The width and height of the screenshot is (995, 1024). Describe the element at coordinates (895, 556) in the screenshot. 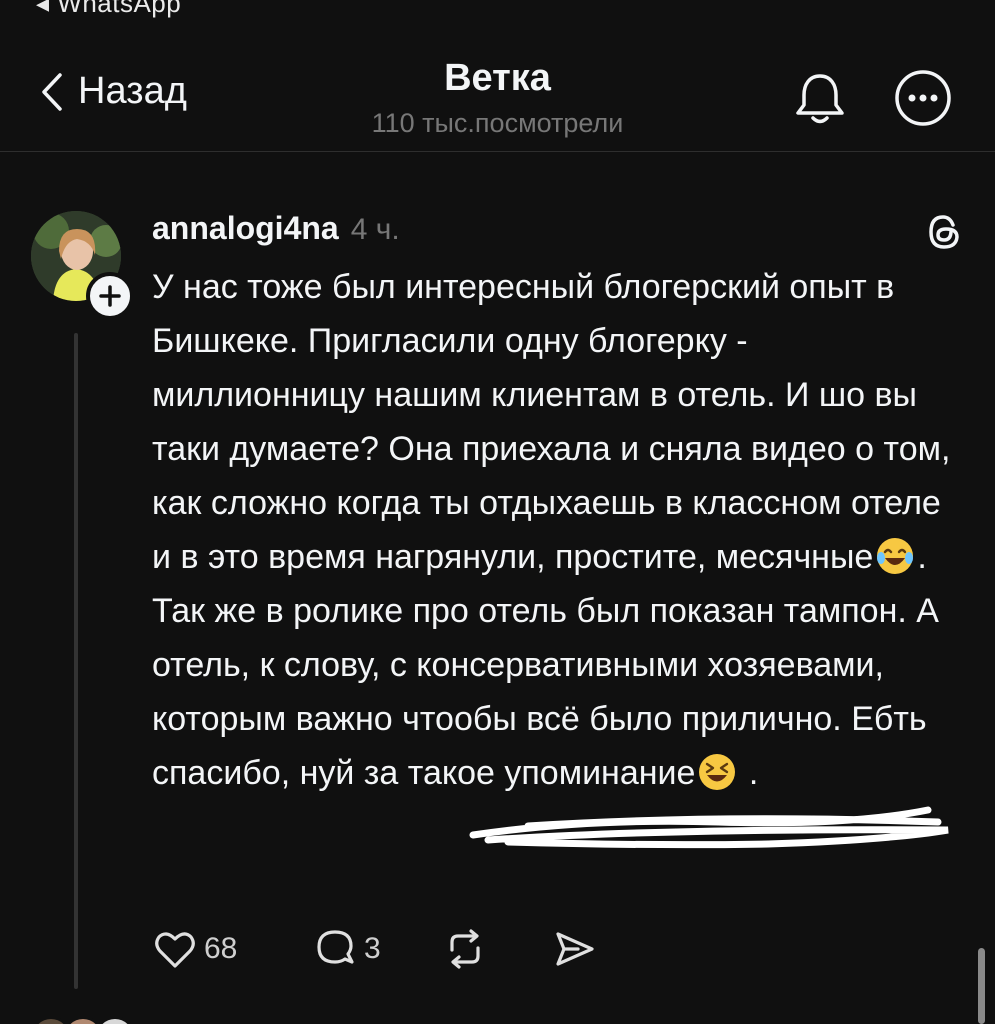

I see `laughing-tears-emoji-icon` at that location.